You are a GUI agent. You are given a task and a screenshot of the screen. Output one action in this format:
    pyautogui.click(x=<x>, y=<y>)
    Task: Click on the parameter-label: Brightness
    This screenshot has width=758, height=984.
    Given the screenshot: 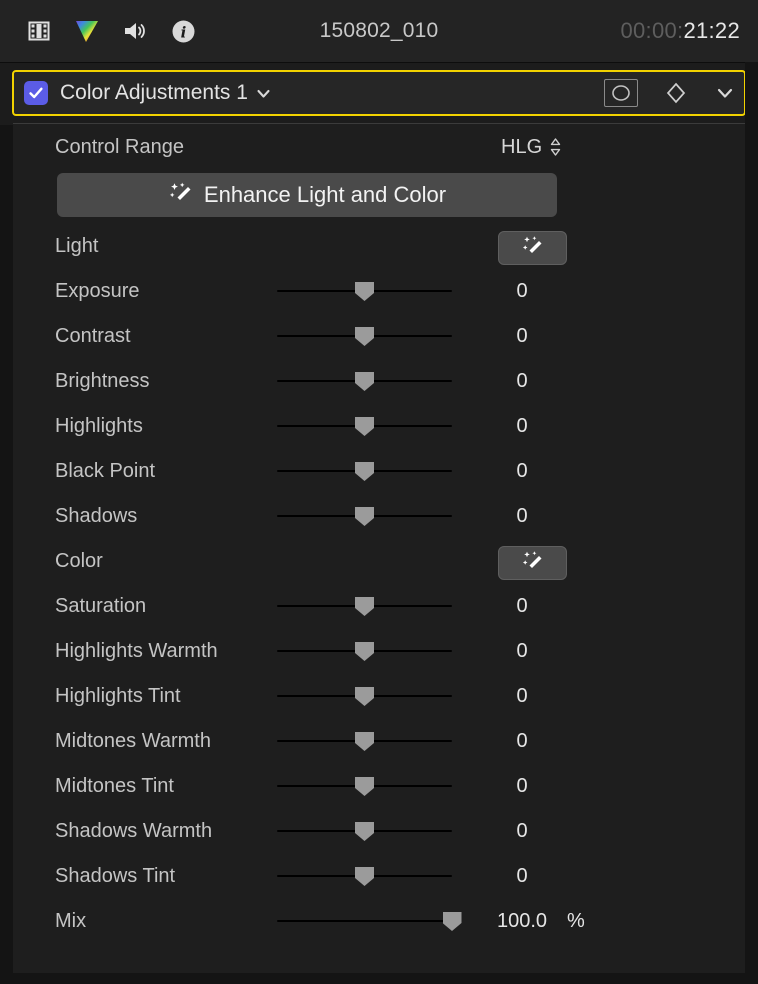 What is the action you would take?
    pyautogui.click(x=102, y=381)
    